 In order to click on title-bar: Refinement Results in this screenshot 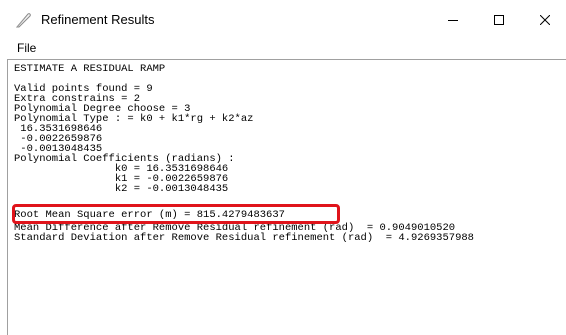, I will do `click(283, 20)`.